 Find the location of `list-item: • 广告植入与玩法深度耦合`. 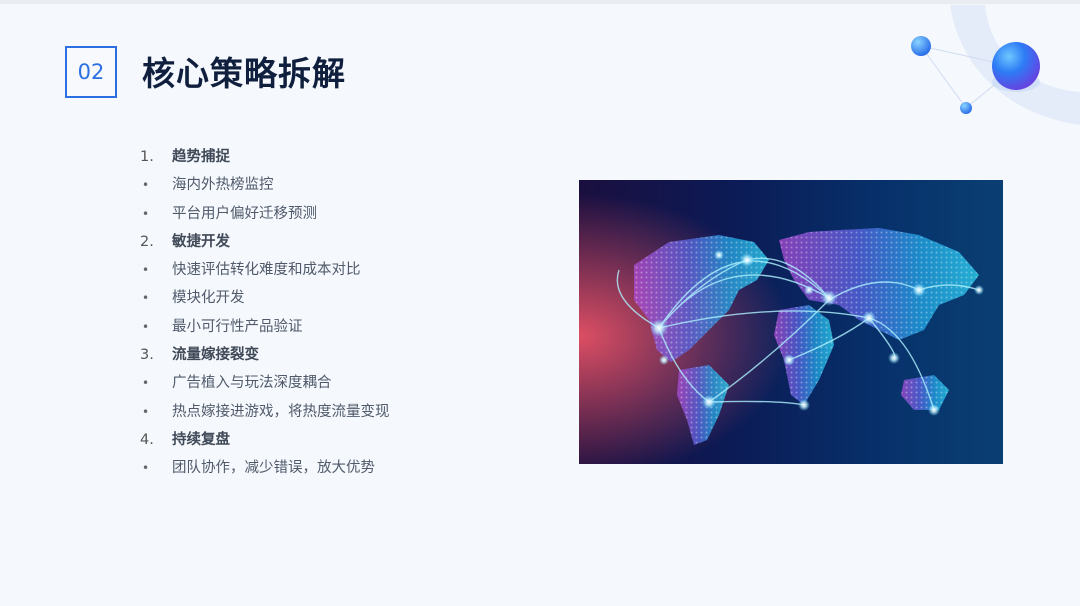

list-item: • 广告植入与玩法深度耦合 is located at coordinates (340, 383).